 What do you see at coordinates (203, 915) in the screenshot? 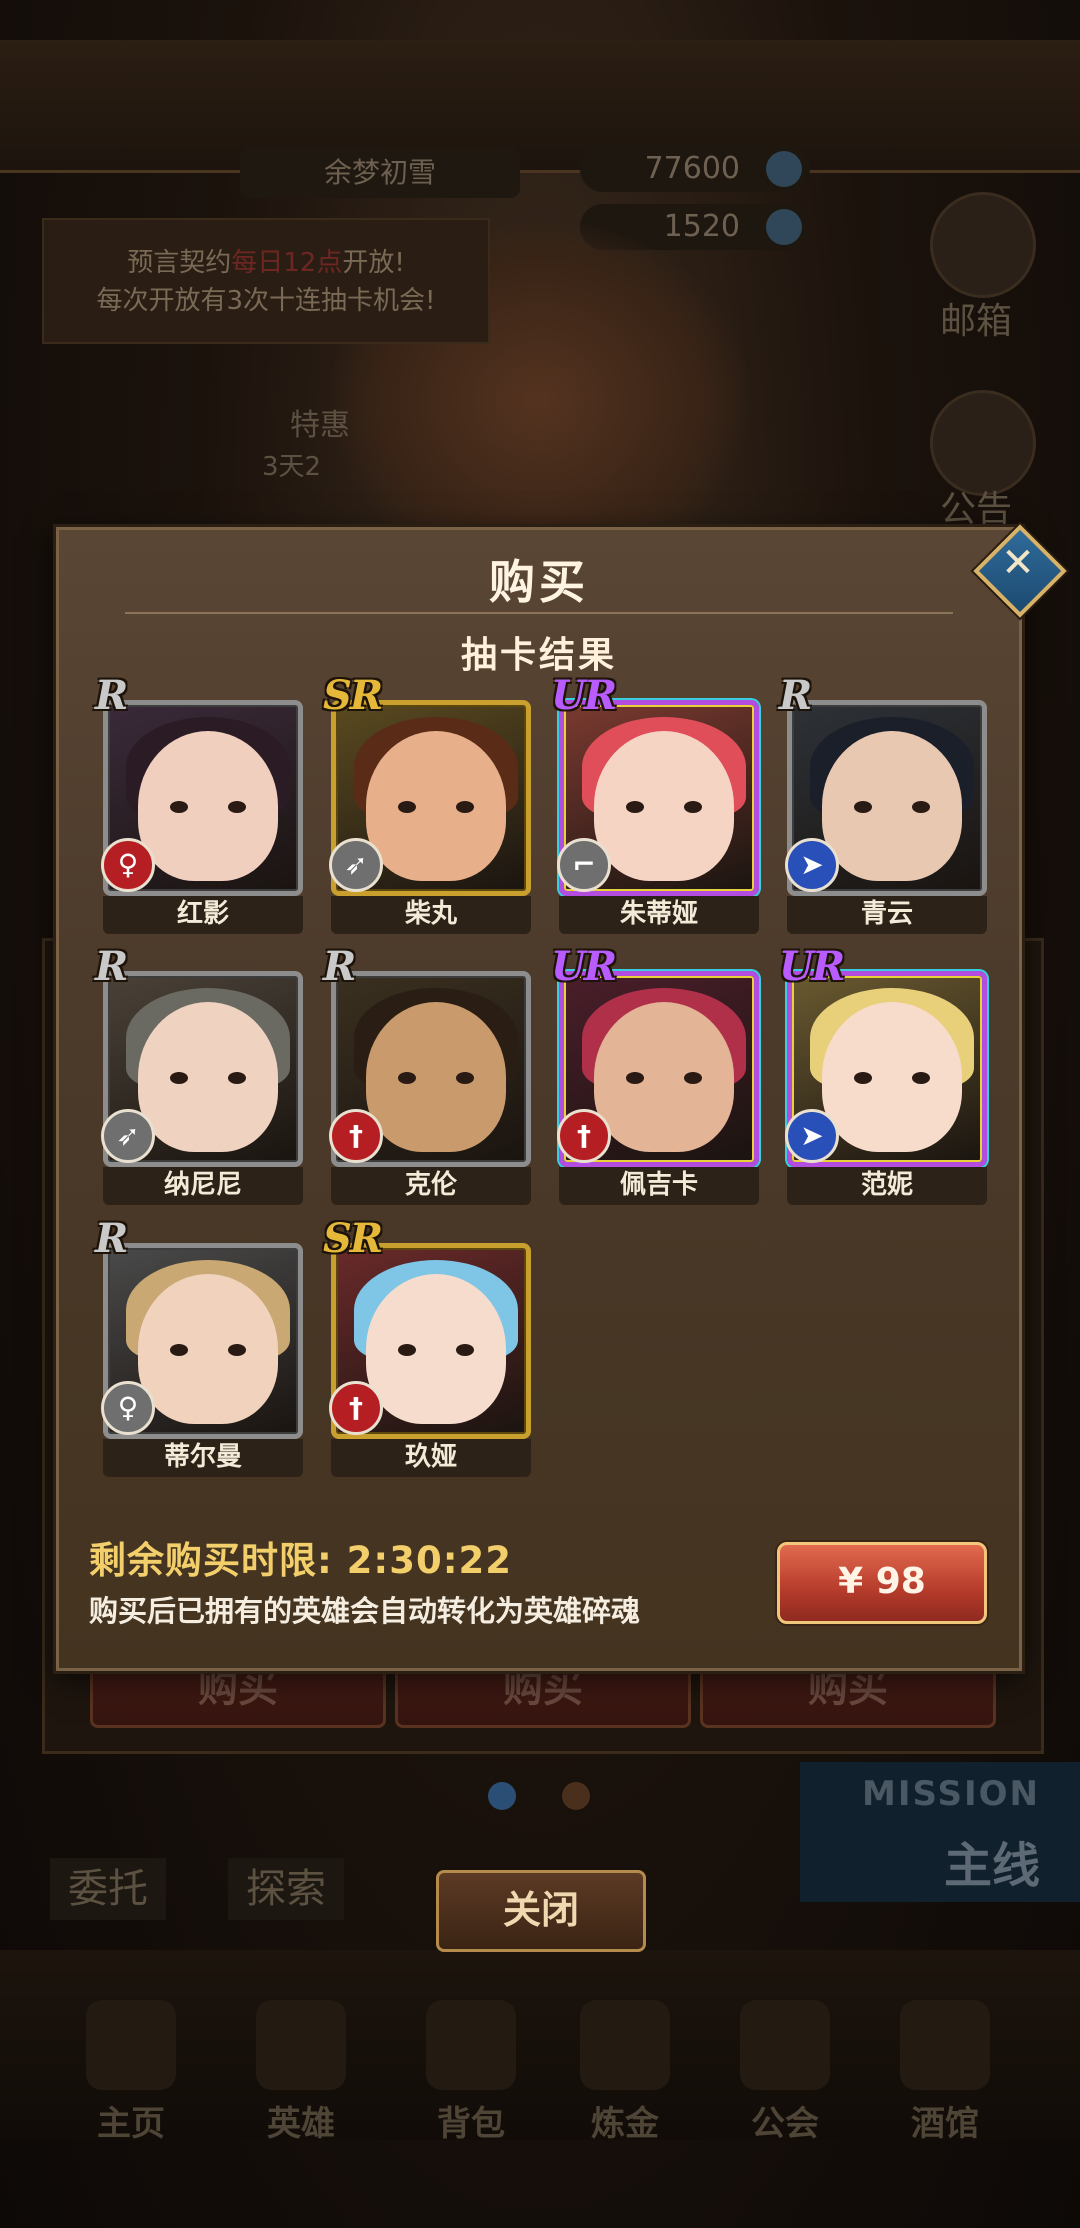
I see `hero-name: 红影` at bounding box center [203, 915].